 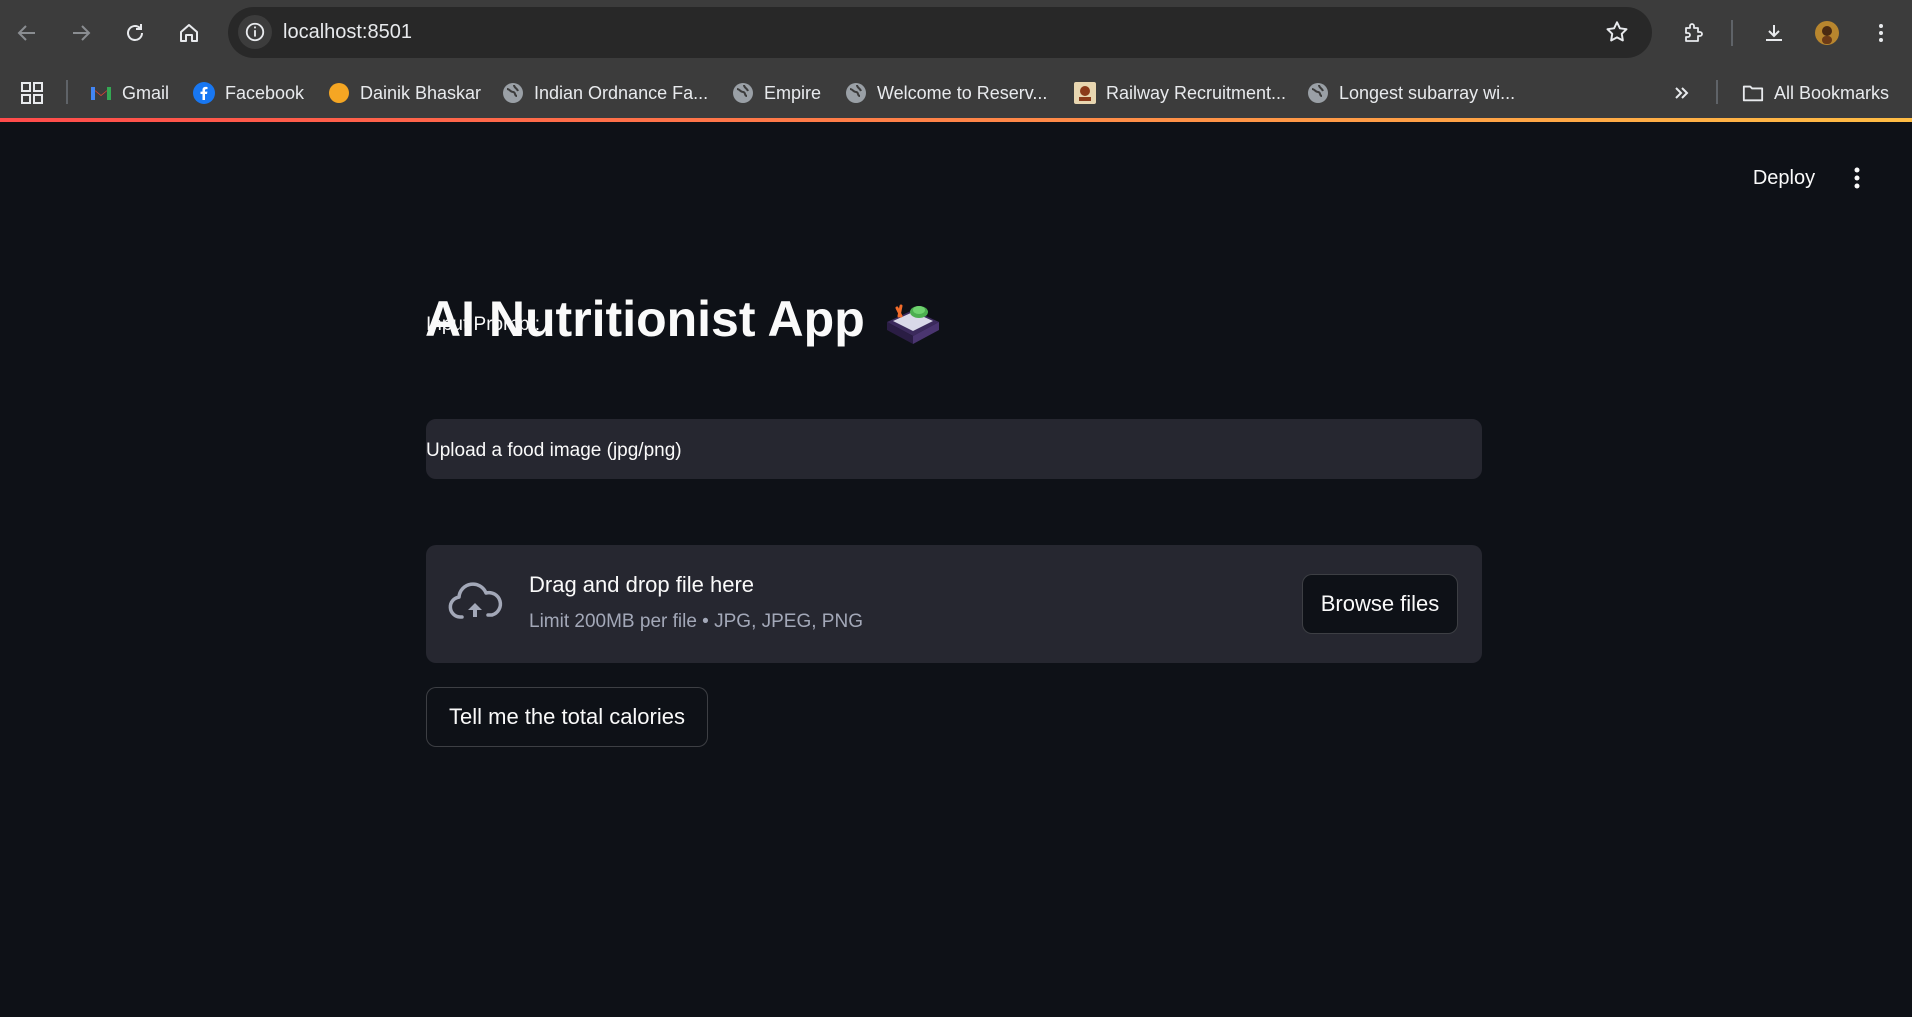 I want to click on bento-box-icon, so click(x=912, y=324).